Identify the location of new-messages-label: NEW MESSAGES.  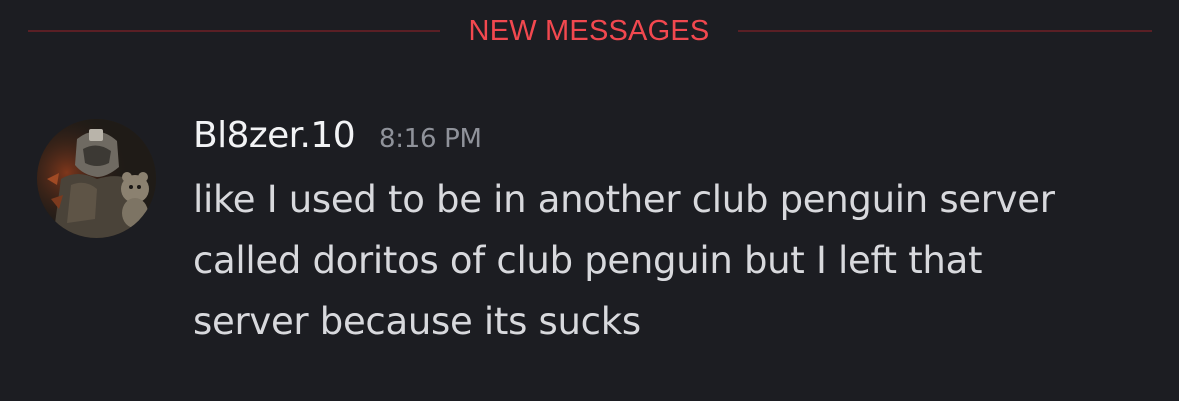
(589, 31).